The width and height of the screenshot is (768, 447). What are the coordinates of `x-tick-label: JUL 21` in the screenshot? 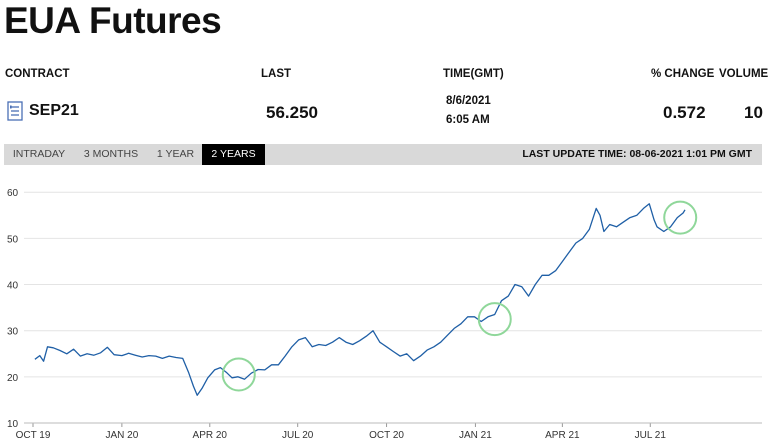 It's located at (651, 435).